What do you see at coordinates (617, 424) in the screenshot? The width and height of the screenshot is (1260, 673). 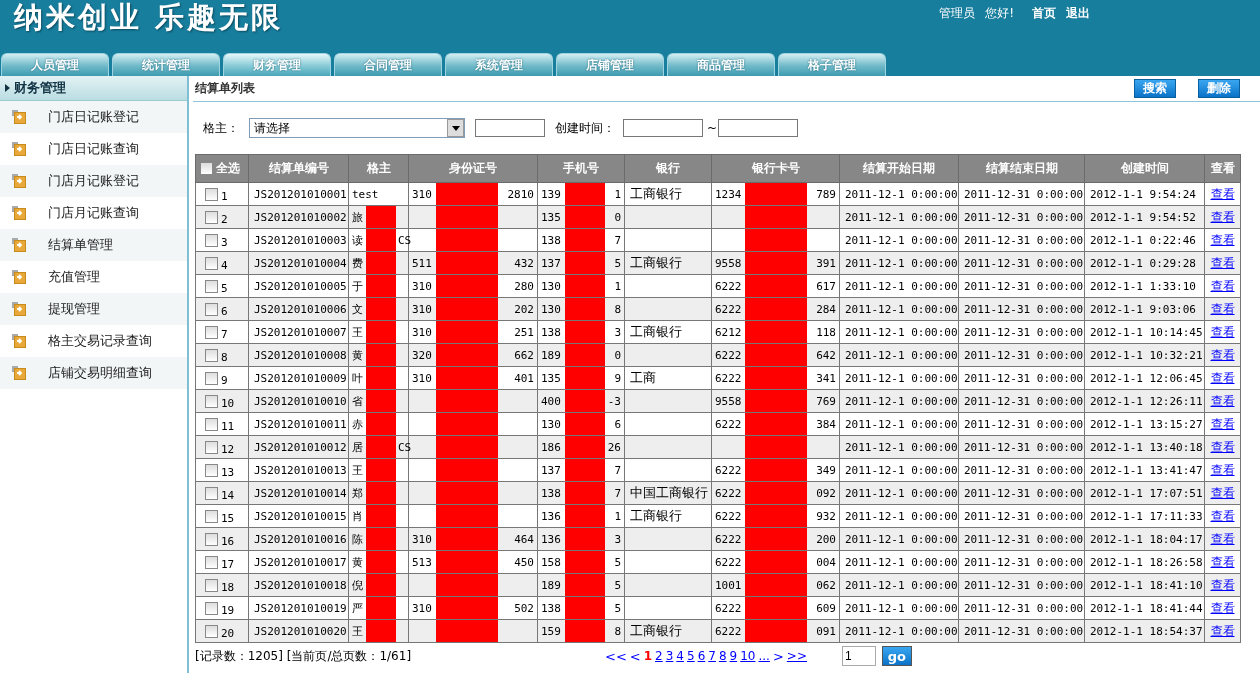 I see `table-cell: 6` at bounding box center [617, 424].